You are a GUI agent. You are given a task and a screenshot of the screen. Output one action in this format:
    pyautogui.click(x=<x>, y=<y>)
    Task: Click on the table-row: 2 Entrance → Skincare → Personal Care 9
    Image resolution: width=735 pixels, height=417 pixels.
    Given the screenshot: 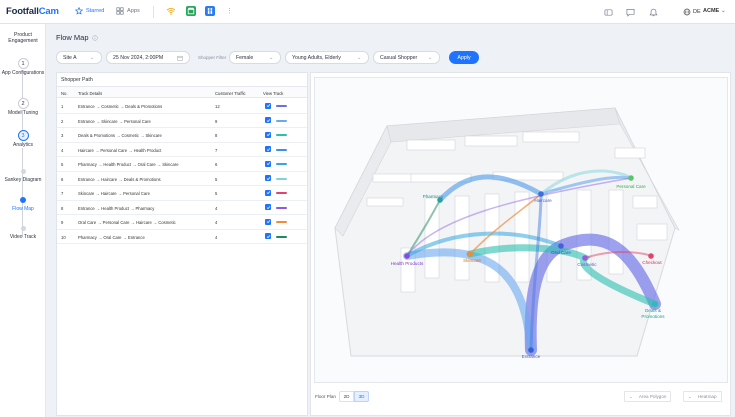 What is the action you would take?
    pyautogui.click(x=182, y=121)
    